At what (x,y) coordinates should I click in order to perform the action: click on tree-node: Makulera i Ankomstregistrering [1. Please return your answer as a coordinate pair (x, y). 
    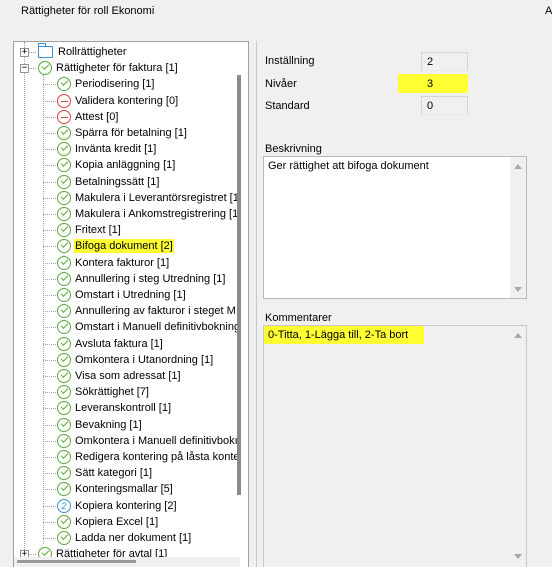
    Looking at the image, I should click on (148, 214).